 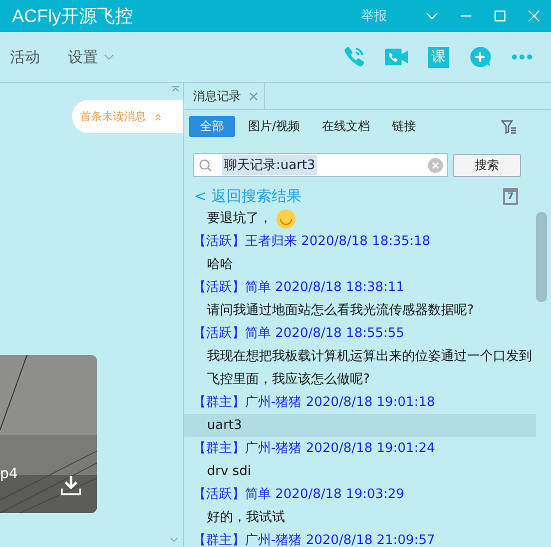 What do you see at coordinates (239, 219) in the screenshot?
I see `message-text: 要退坑了，` at bounding box center [239, 219].